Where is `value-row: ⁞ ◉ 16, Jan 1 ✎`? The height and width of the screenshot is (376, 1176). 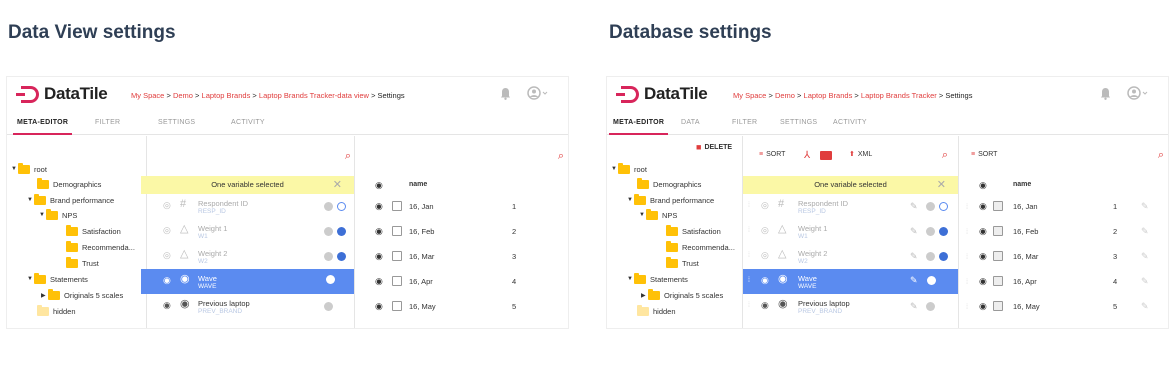 value-row: ⁞ ◉ 16, Jan 1 ✎ is located at coordinates (1063, 206).